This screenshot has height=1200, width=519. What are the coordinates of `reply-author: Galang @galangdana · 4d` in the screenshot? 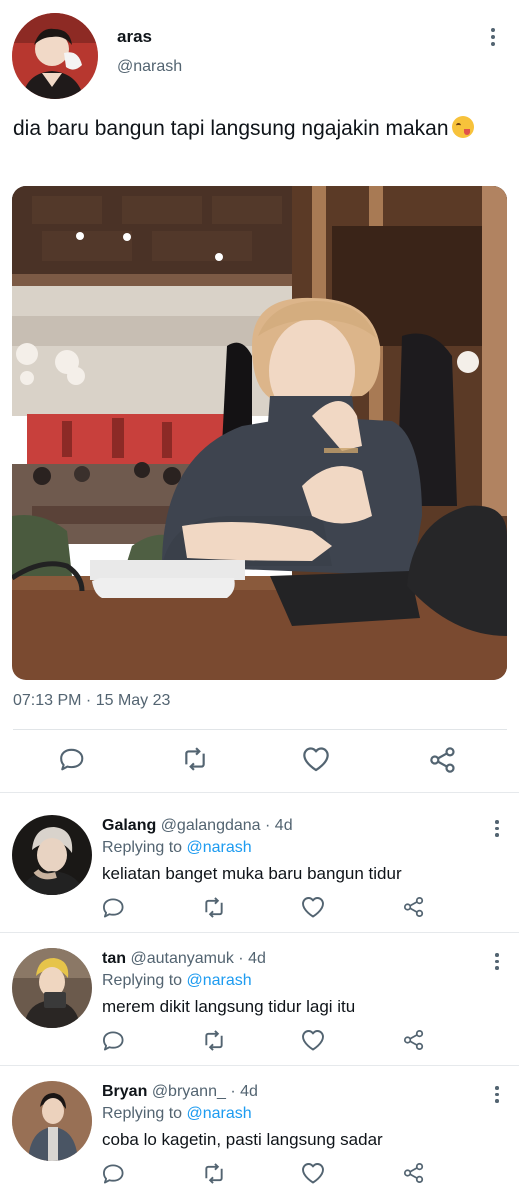 It's located at (197, 826).